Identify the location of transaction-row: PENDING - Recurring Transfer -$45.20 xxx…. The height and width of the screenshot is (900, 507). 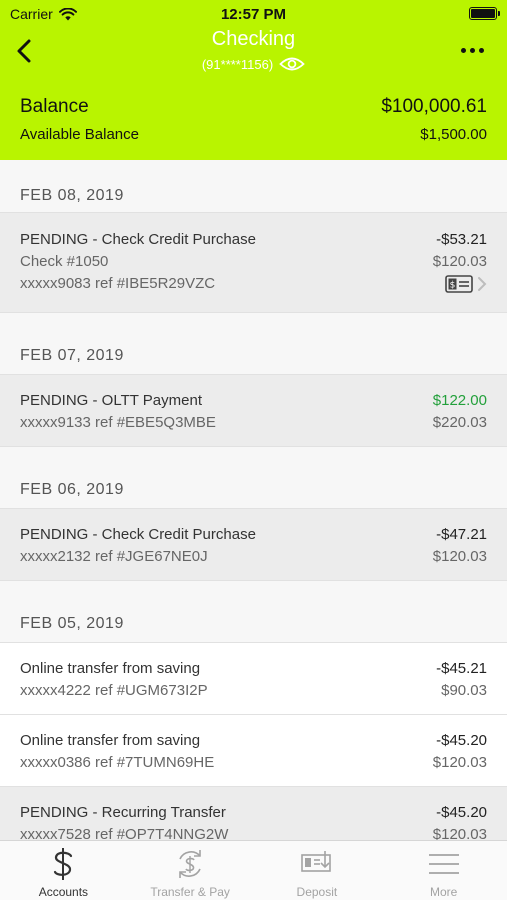
(253, 813).